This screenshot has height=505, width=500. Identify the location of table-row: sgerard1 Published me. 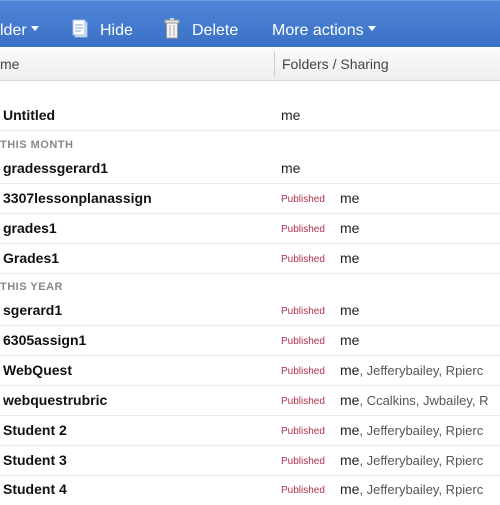
(250, 311).